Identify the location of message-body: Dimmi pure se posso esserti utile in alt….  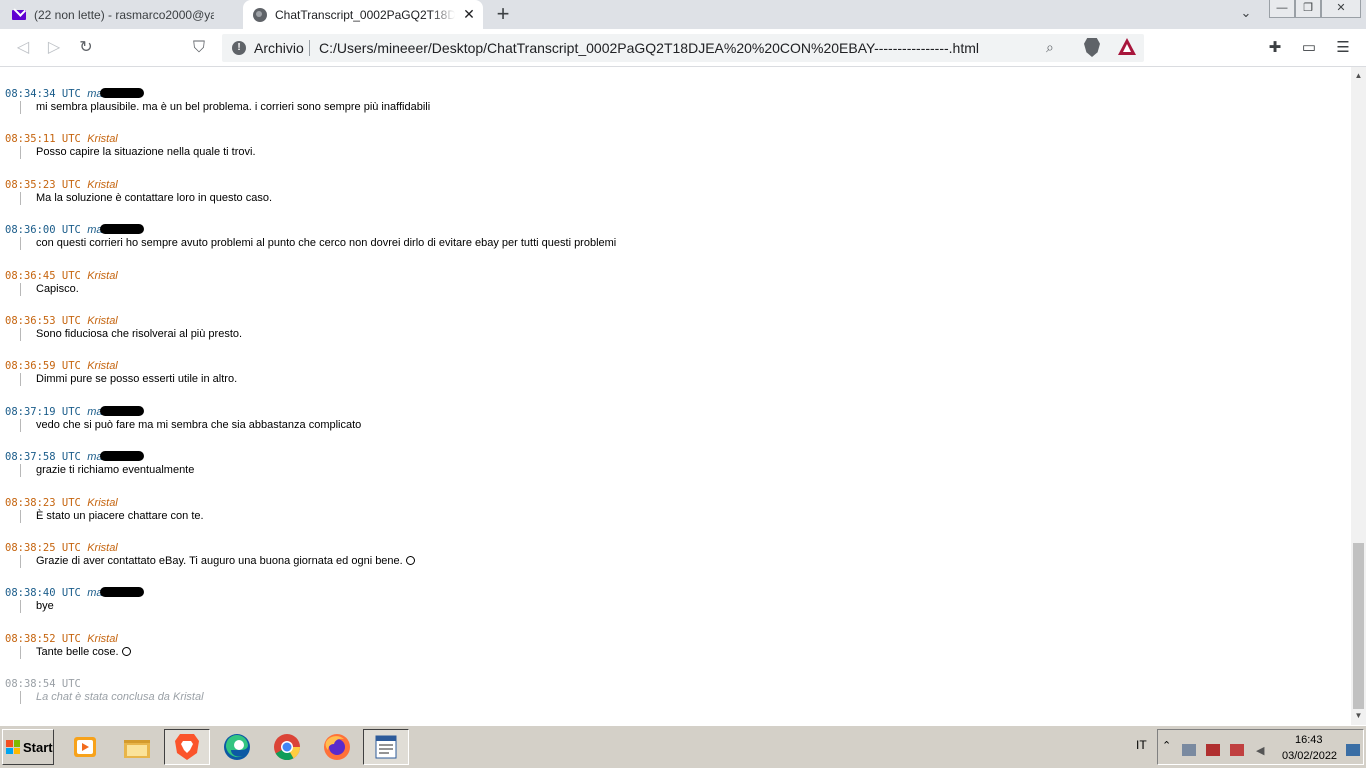
(128, 379).